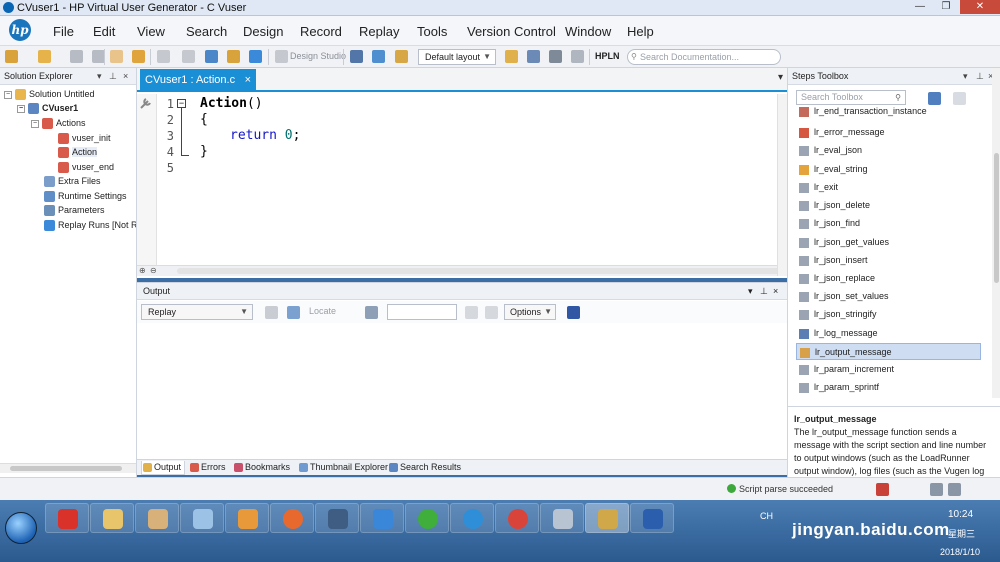 Image resolution: width=1000 pixels, height=562 pixels. I want to click on hpln-button: HPLN, so click(607, 56).